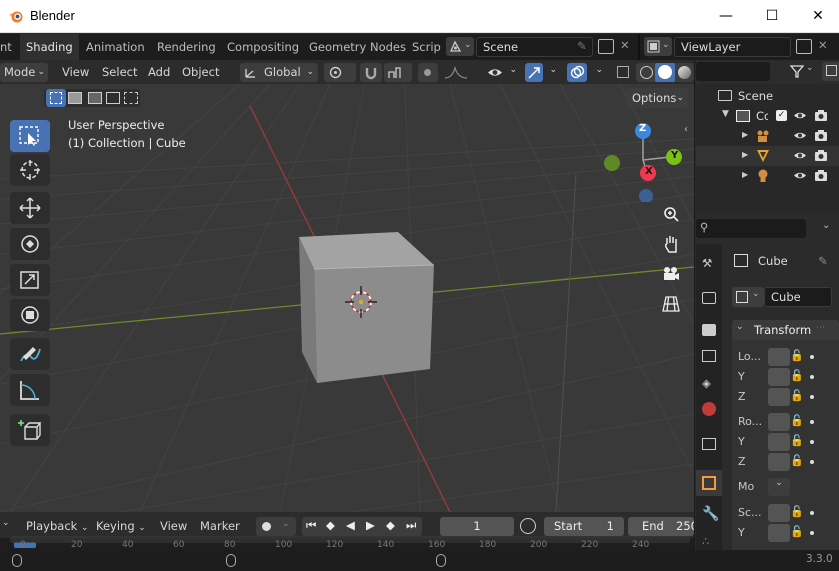 This screenshot has height=571, width=839. I want to click on tab-compositing: Compositing, so click(263, 47).